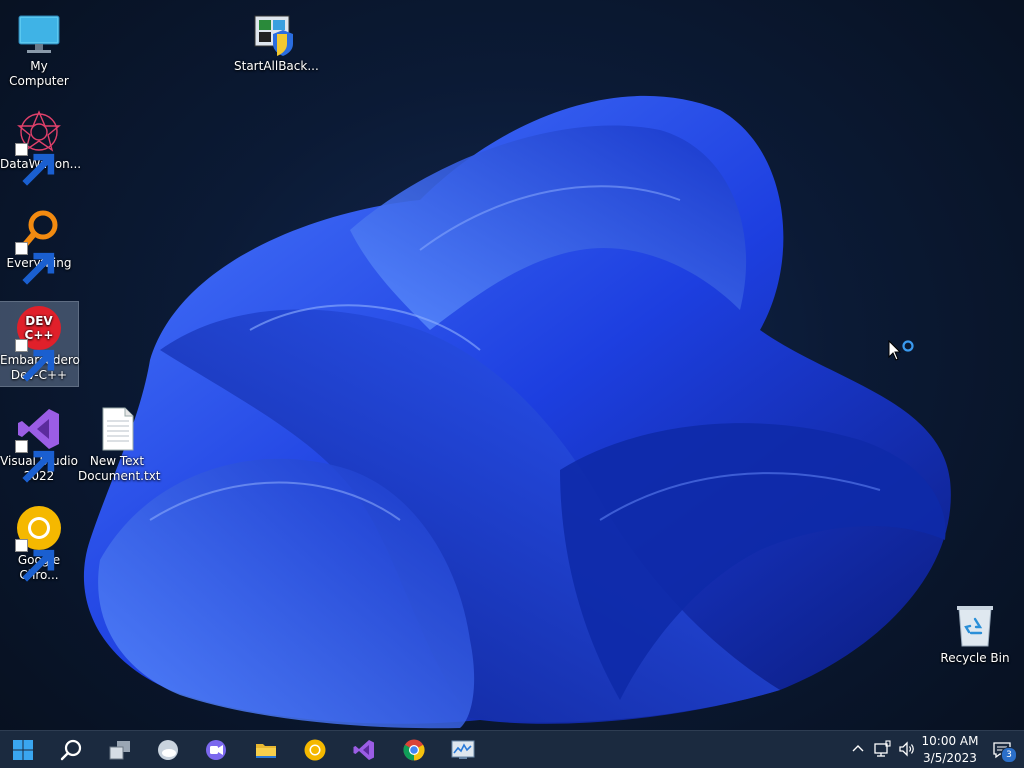 Image resolution: width=1024 pixels, height=768 pixels. I want to click on busy-cursor-icon, so click(901, 350).